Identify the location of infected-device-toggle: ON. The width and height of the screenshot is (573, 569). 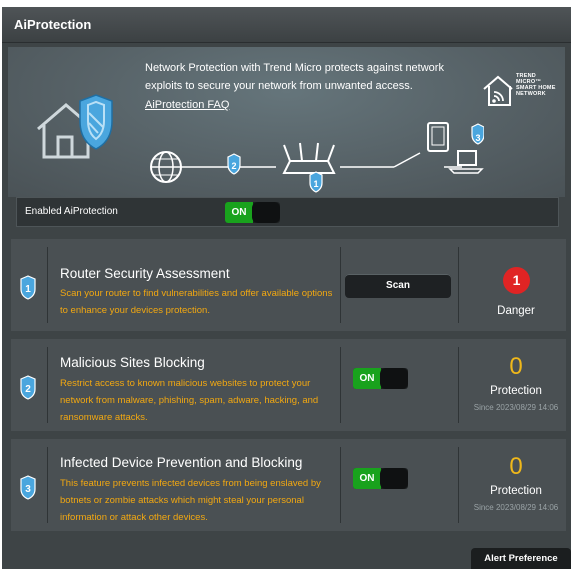
(380, 478).